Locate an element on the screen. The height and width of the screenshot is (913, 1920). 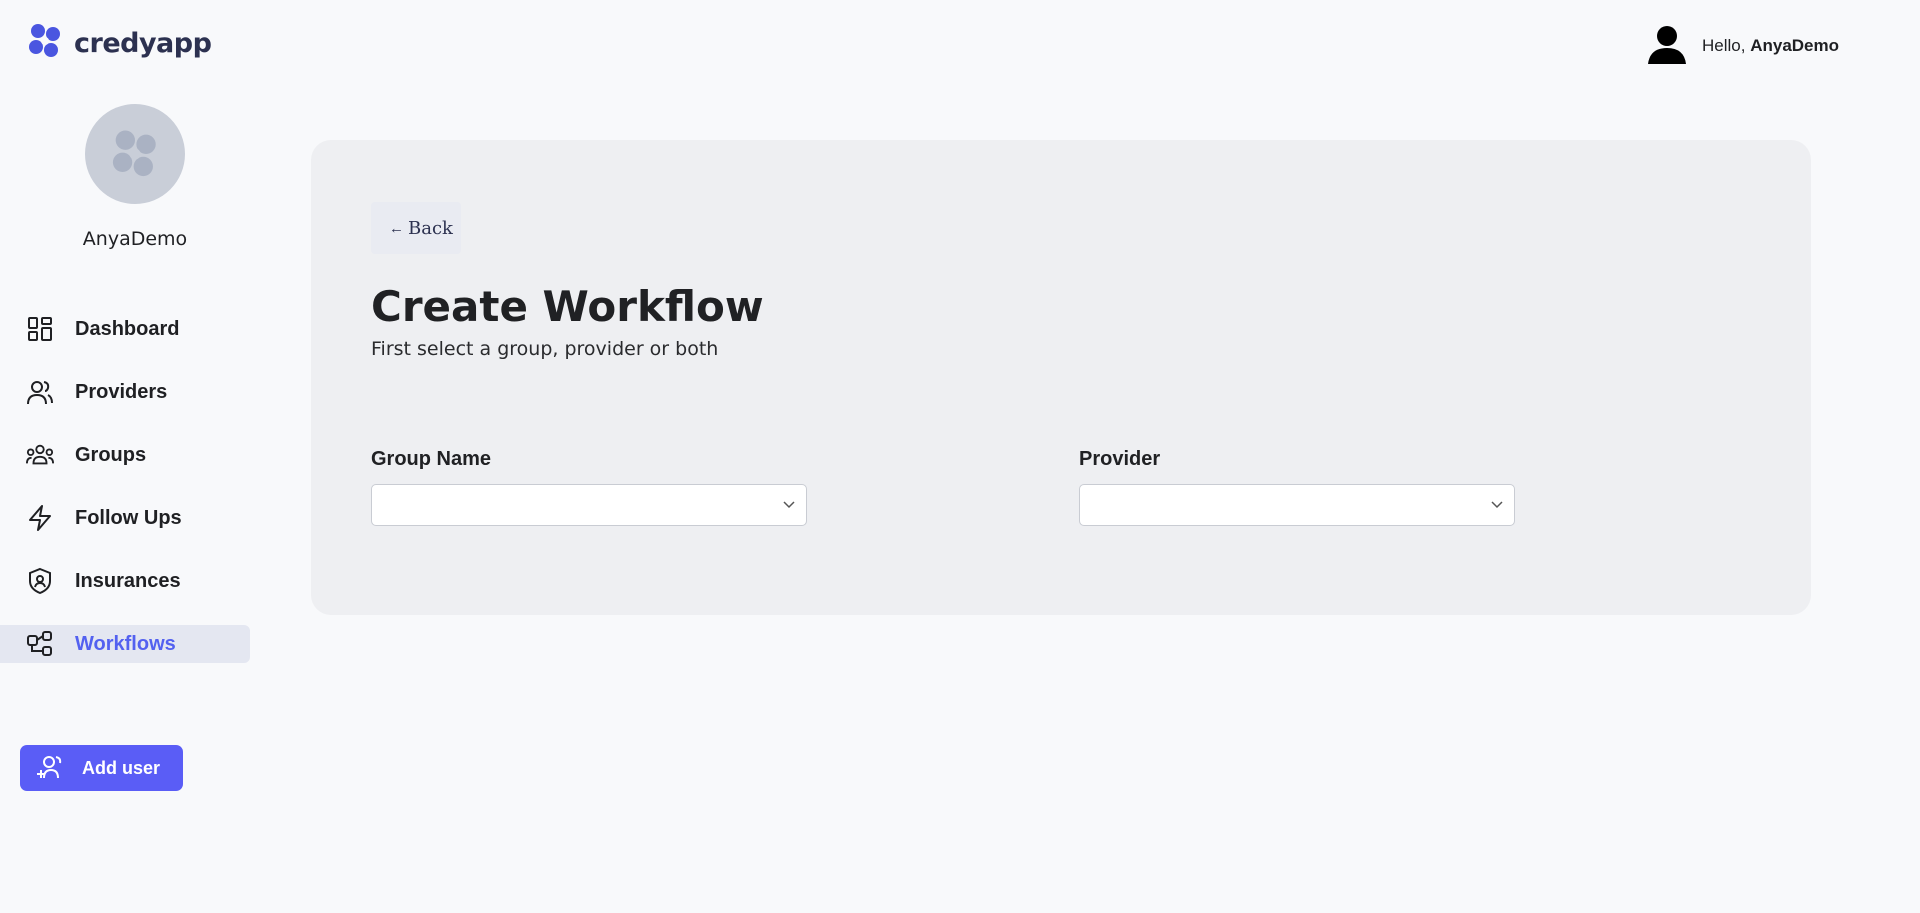
add-user-icon is located at coordinates (50, 768).